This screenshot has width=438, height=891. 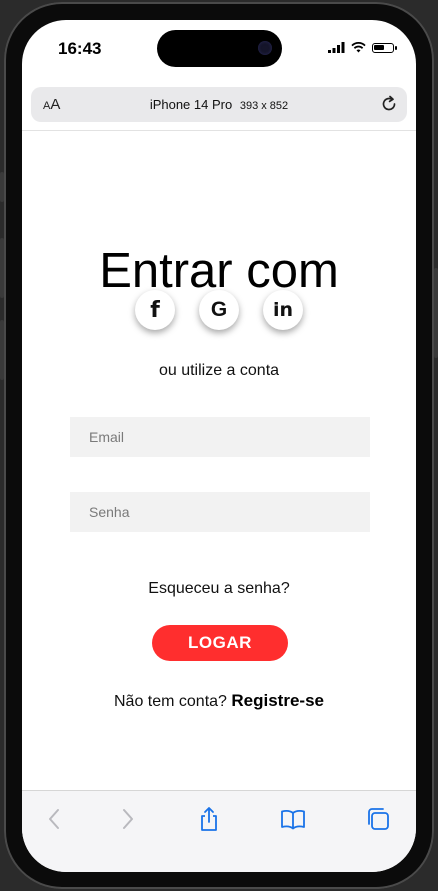 What do you see at coordinates (170, 701) in the screenshot?
I see `no-account-text: Não tem conta?` at bounding box center [170, 701].